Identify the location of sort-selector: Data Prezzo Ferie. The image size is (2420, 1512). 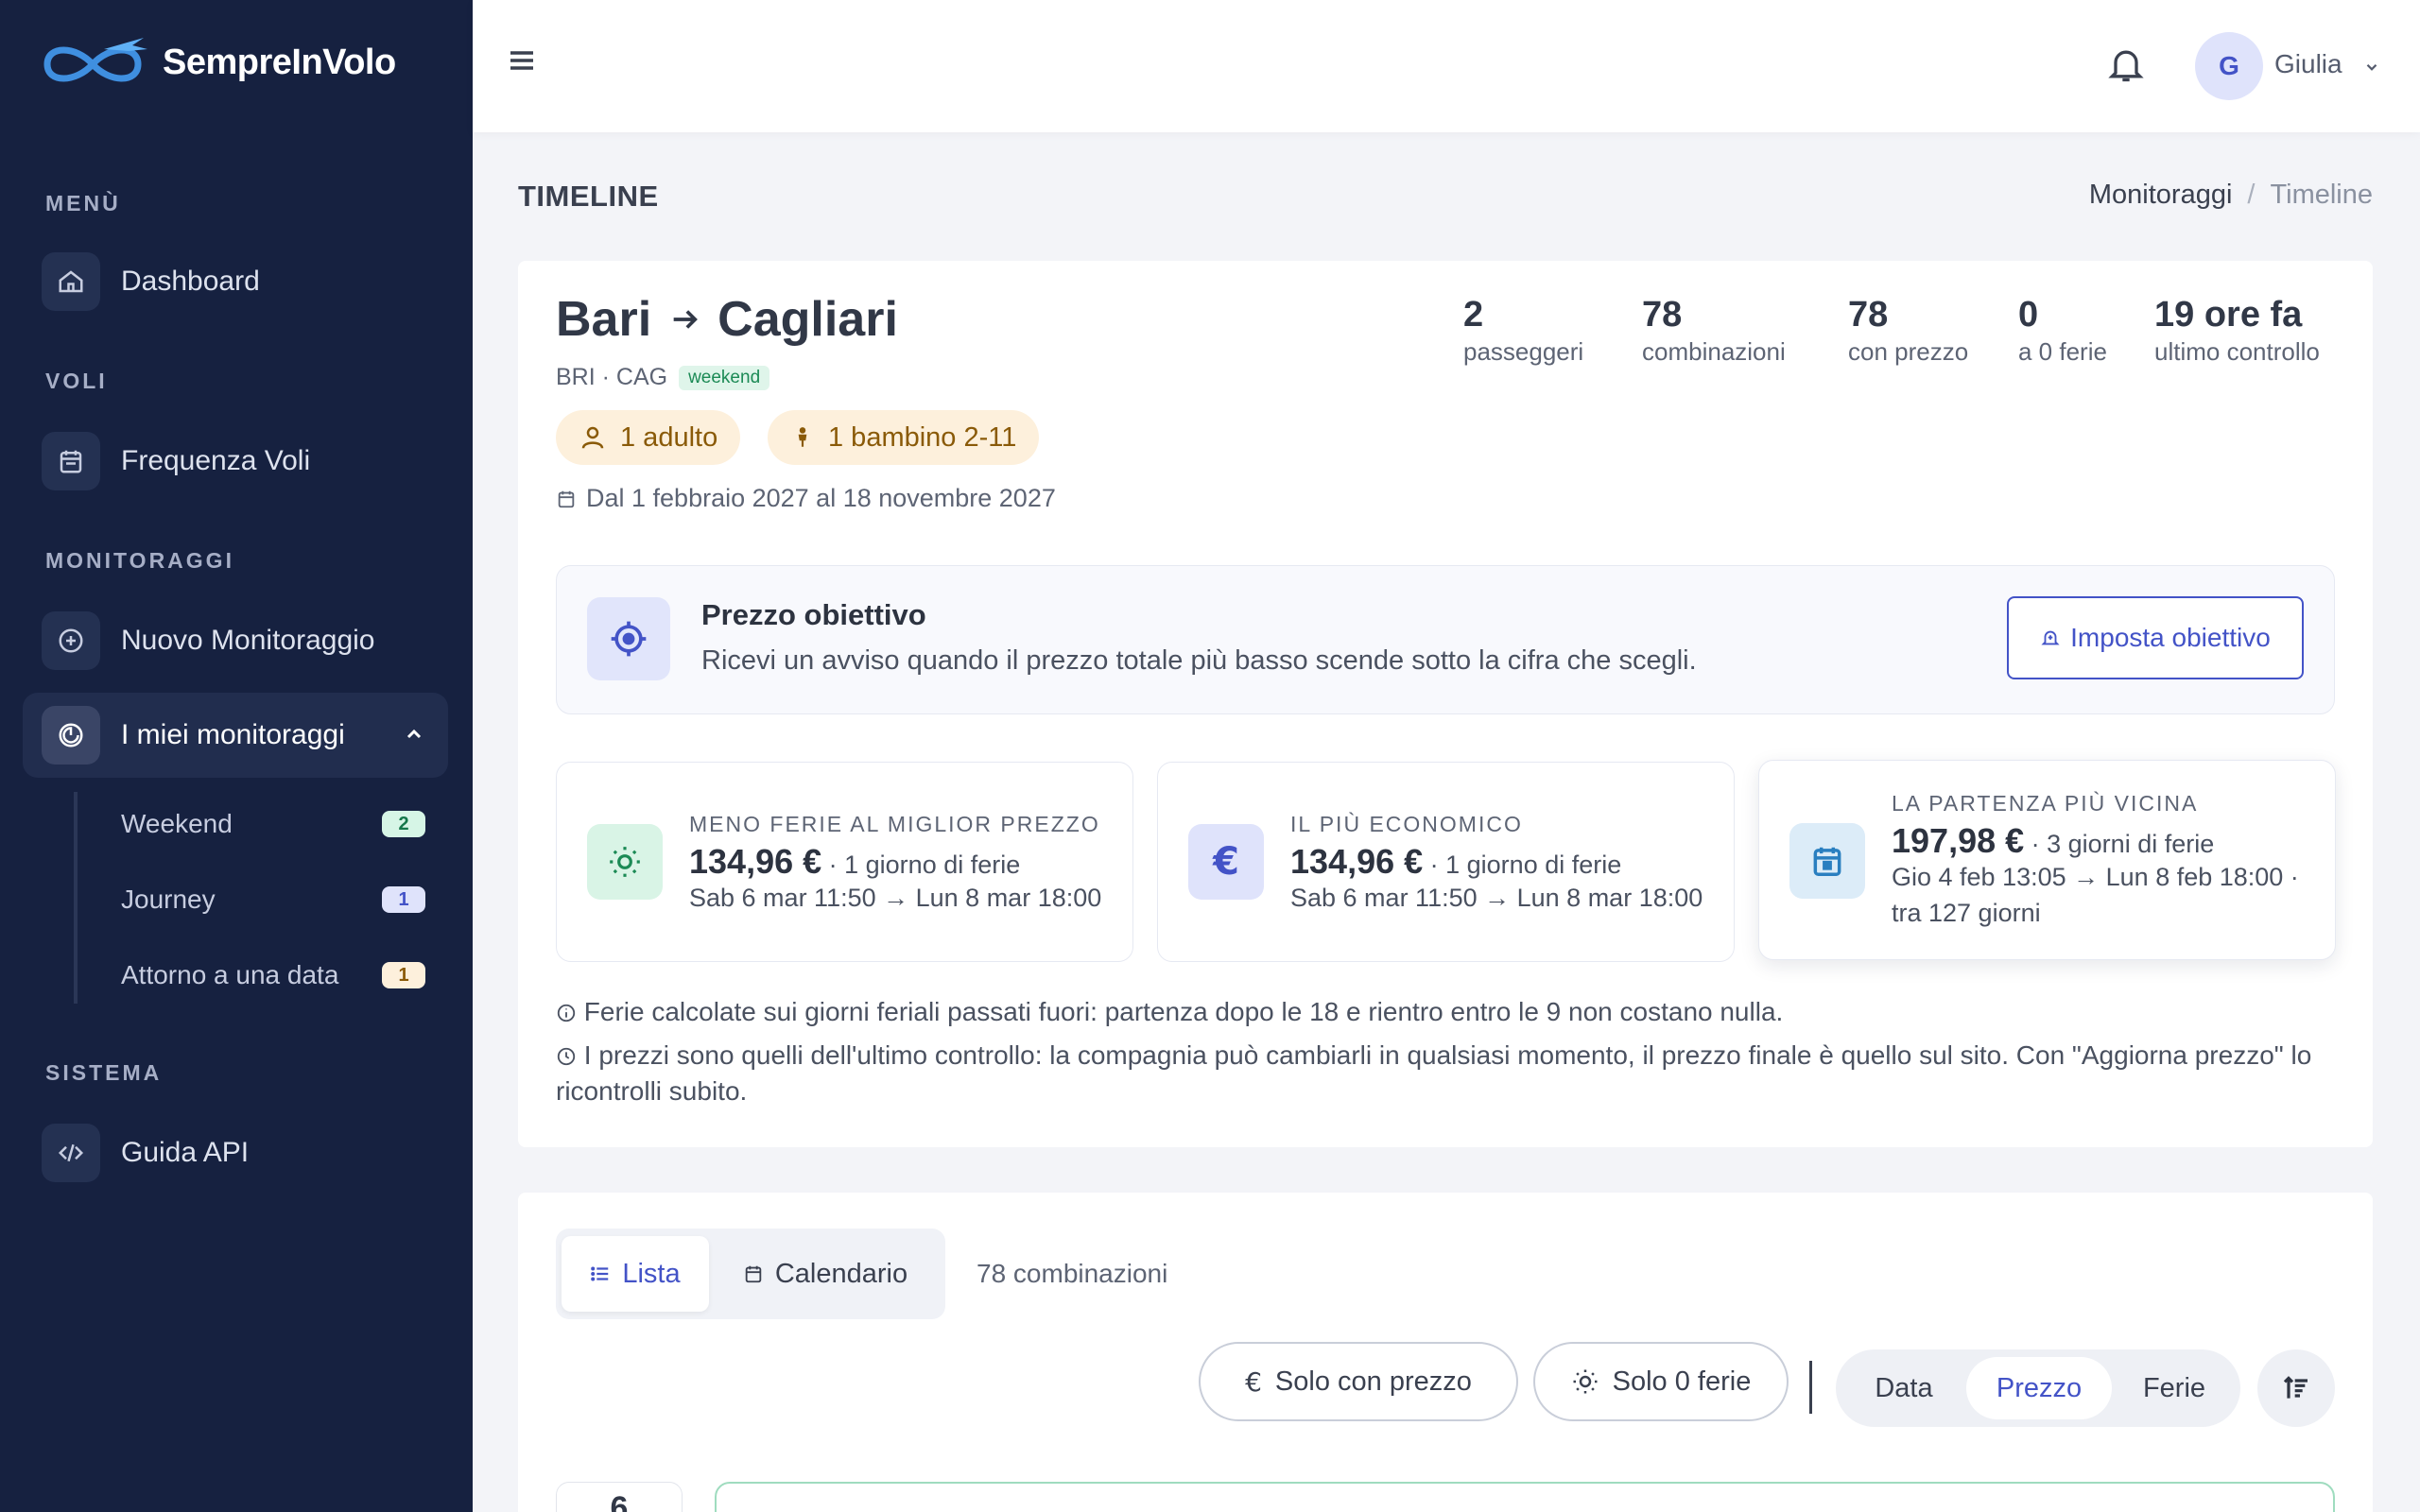
(2038, 1388).